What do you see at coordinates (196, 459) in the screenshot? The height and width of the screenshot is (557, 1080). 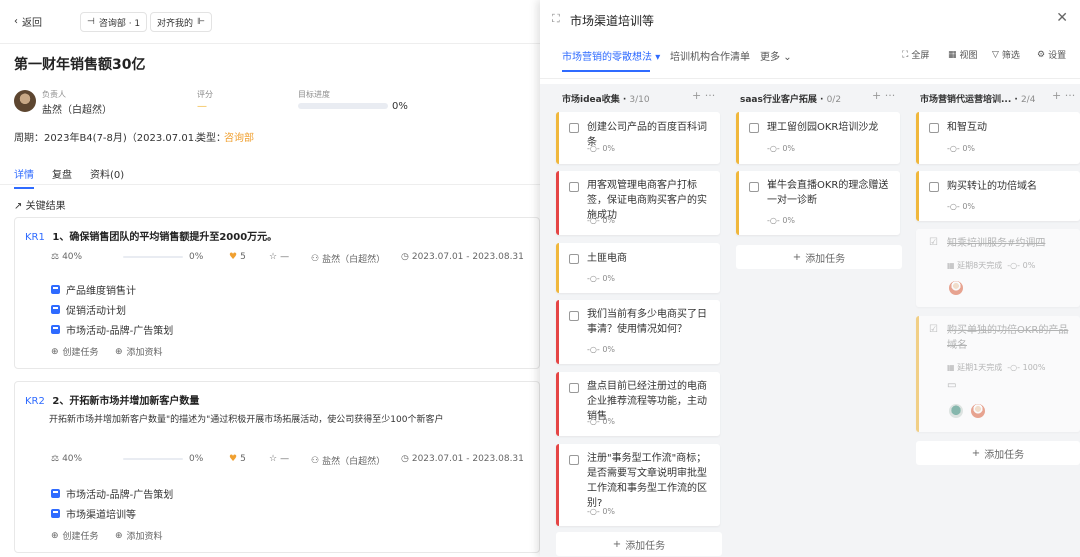 I see `kr-progress-value: 0%` at bounding box center [196, 459].